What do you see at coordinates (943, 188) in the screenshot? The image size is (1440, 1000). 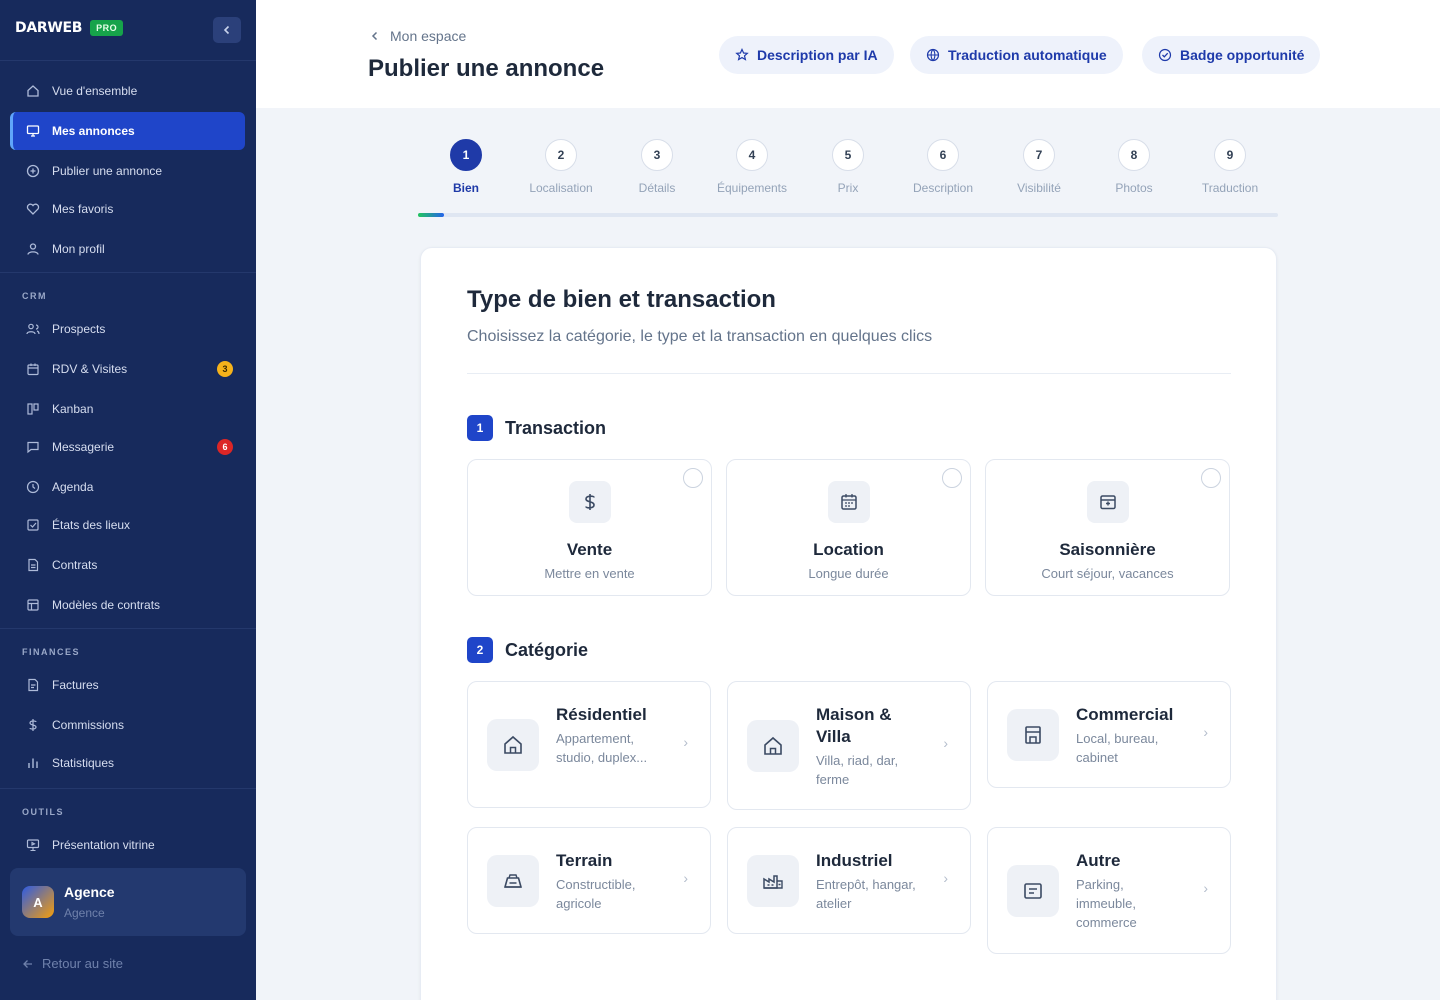 I see `step-label: Description` at bounding box center [943, 188].